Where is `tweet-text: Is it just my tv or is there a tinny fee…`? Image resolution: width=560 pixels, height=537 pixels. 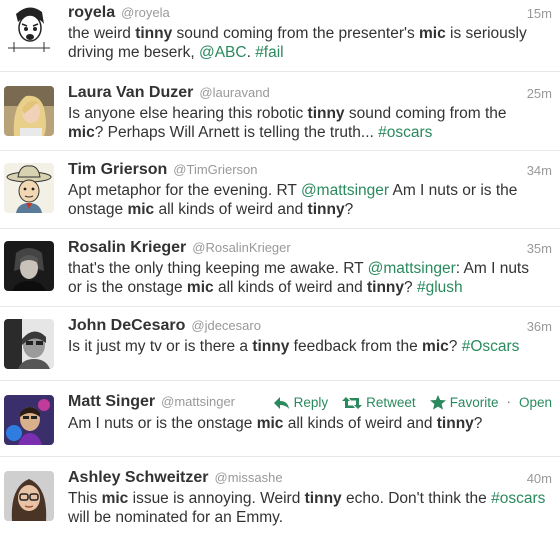
tweet-text: Is it just my tv or is there a tinny fee… is located at coordinates (307, 346).